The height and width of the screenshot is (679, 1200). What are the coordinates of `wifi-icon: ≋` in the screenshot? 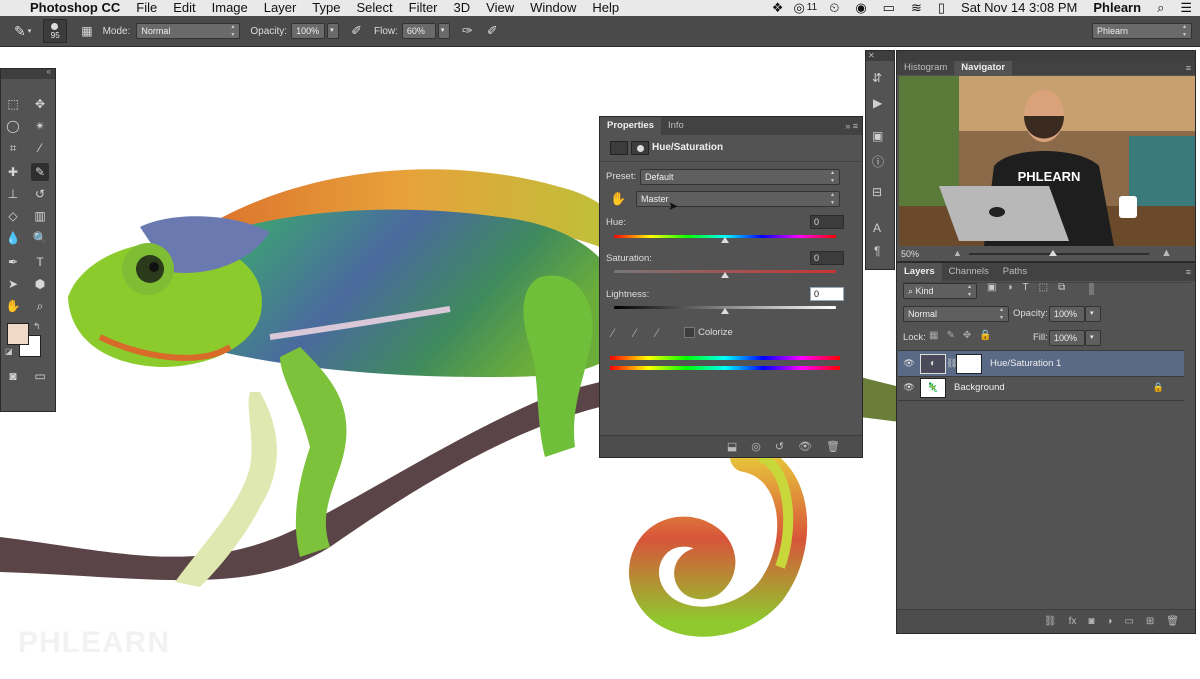 It's located at (916, 8).